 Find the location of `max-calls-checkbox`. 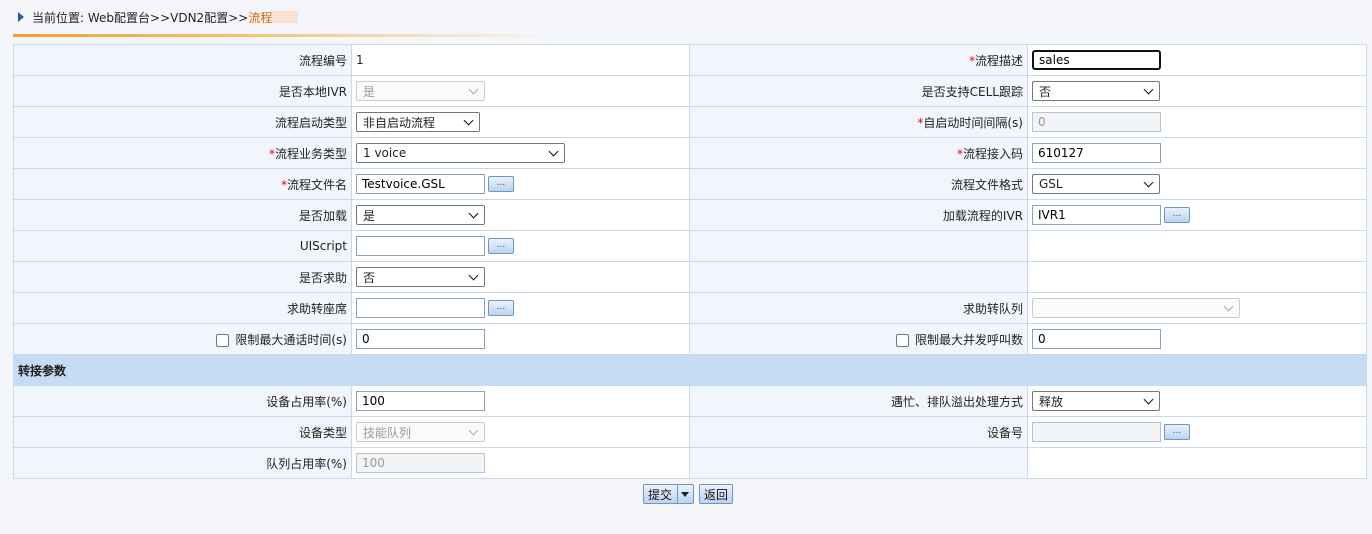

max-calls-checkbox is located at coordinates (902, 340).